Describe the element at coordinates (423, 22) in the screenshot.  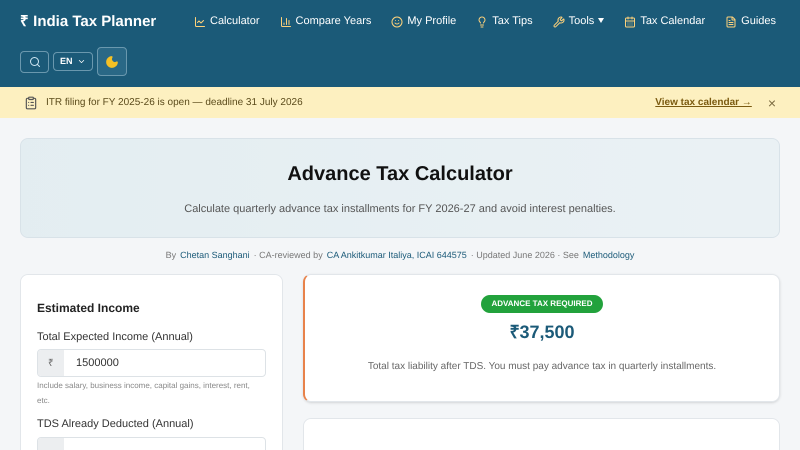
I see `nav-link: My Profile` at that location.